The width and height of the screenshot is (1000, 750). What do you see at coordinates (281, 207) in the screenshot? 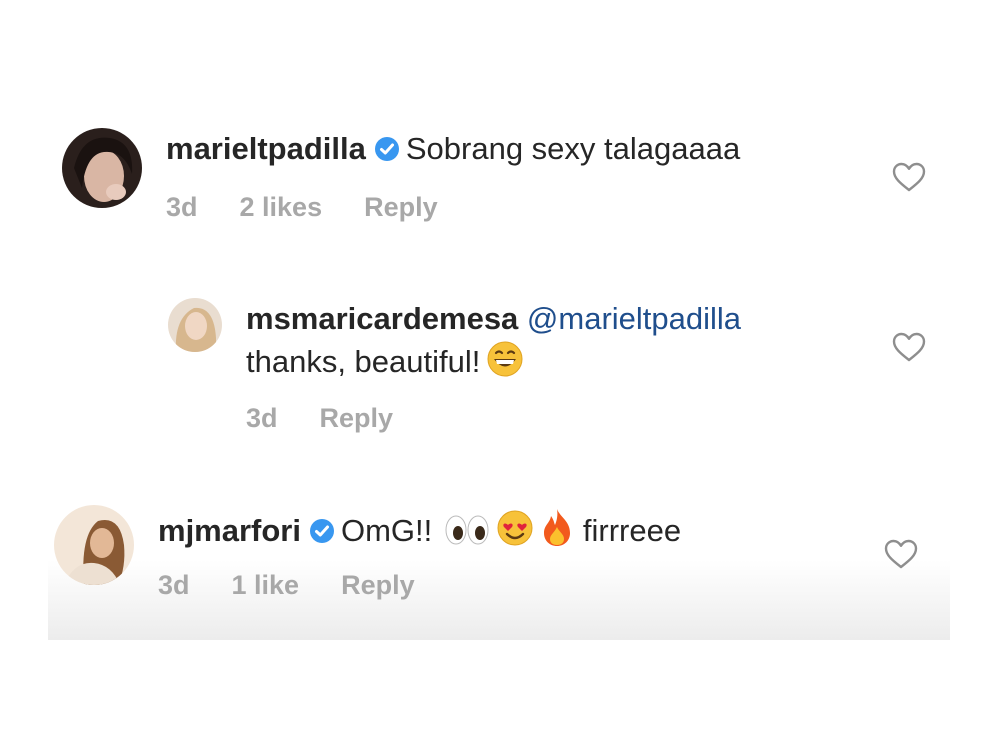
I see `likes-count: 2 likes` at bounding box center [281, 207].